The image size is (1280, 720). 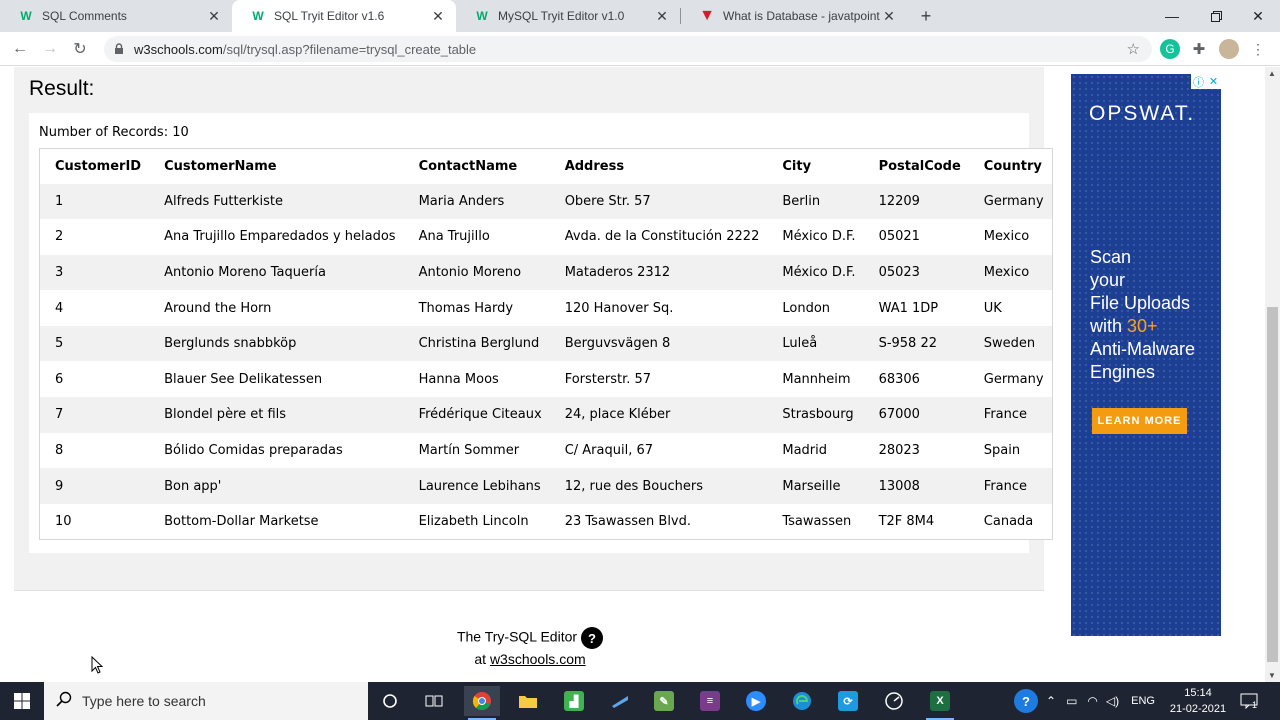 What do you see at coordinates (1170, 49) in the screenshot?
I see `grammarly-extension-icon: G` at bounding box center [1170, 49].